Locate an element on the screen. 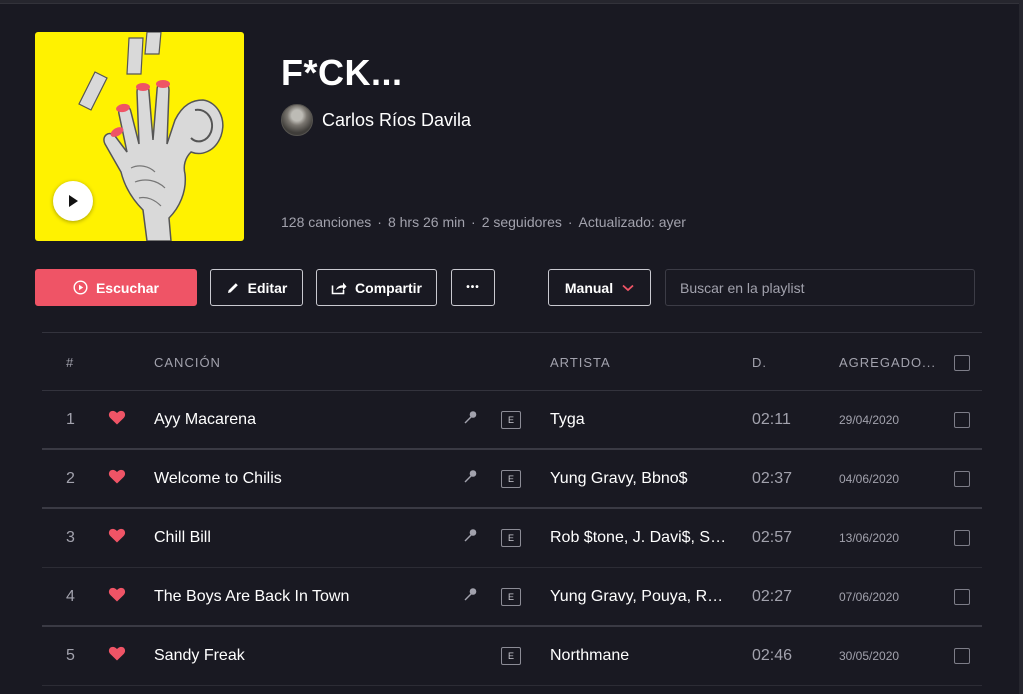 Image resolution: width=1023 pixels, height=694 pixels. track-added-date: 29/04/2020 is located at coordinates (869, 419).